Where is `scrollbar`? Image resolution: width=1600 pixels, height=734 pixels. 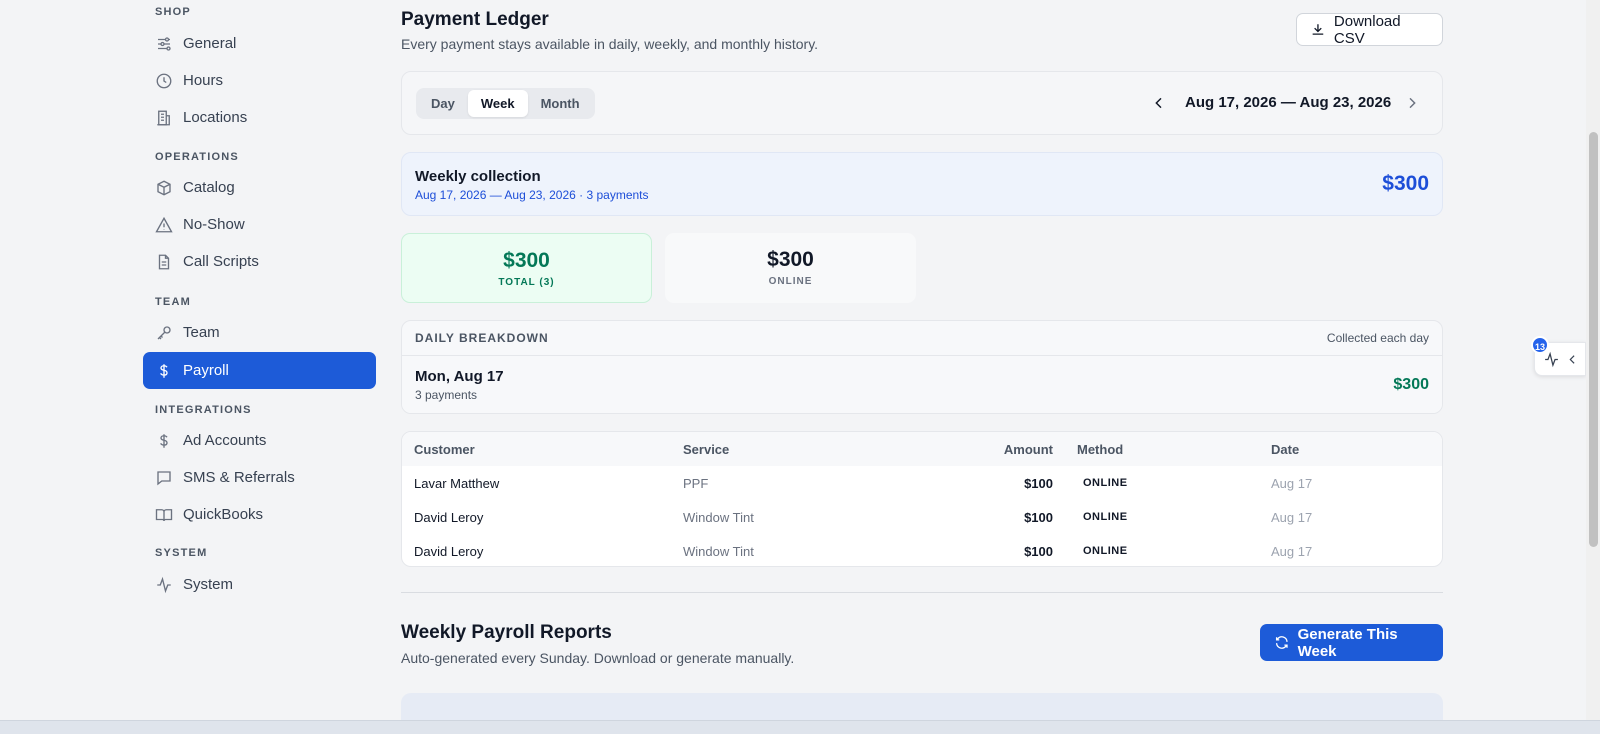 scrollbar is located at coordinates (1593, 360).